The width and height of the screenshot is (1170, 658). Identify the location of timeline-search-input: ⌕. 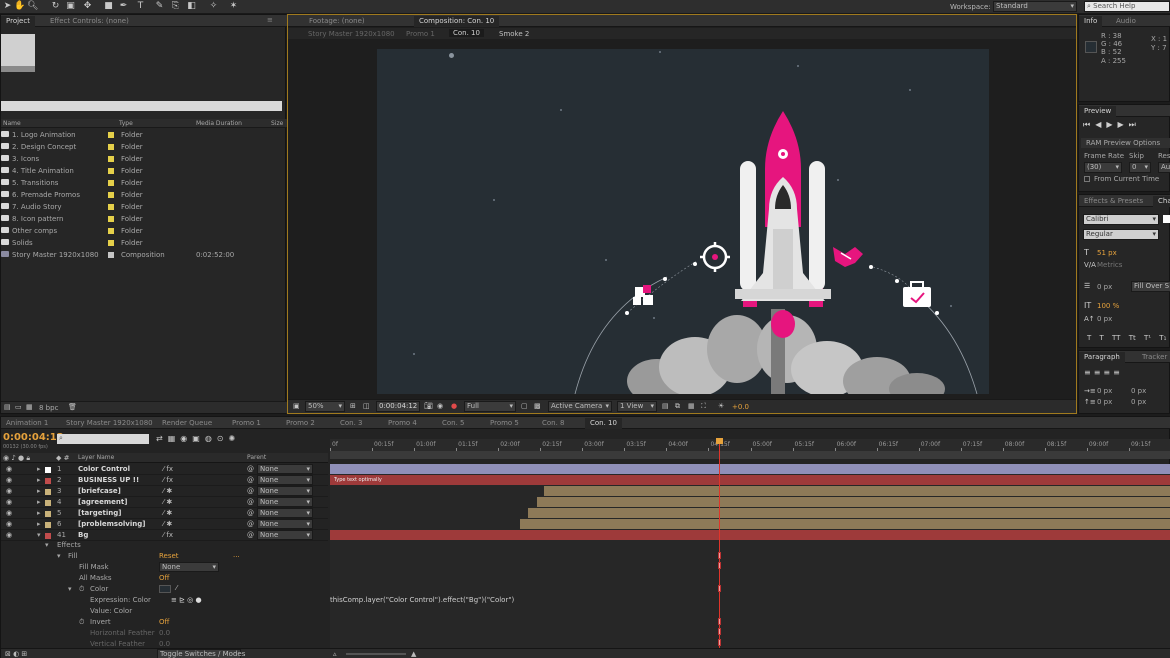
(103, 439).